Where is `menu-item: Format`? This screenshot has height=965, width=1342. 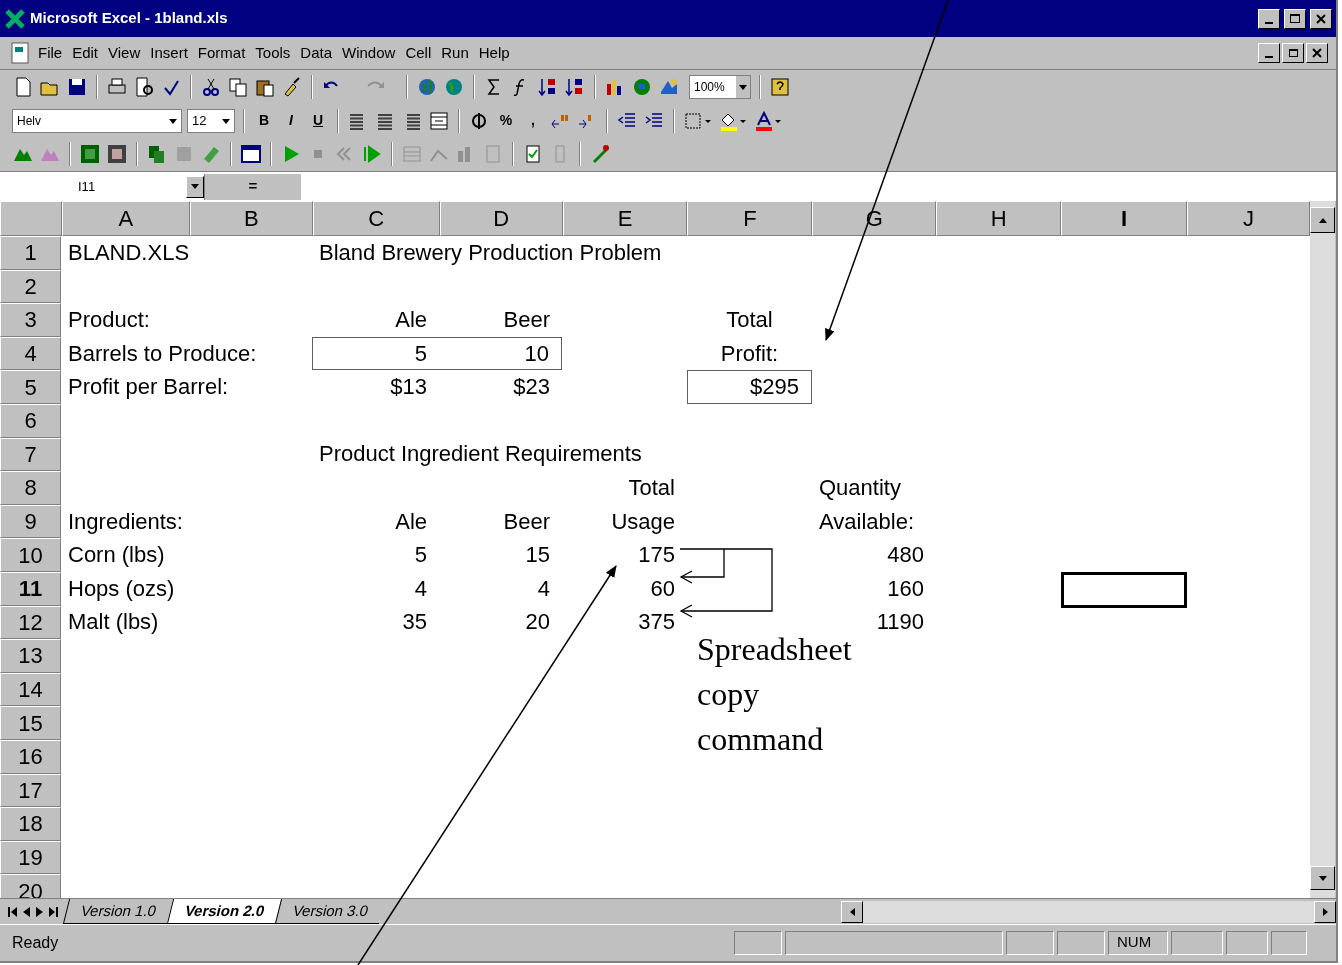
menu-item: Format is located at coordinates (221, 53).